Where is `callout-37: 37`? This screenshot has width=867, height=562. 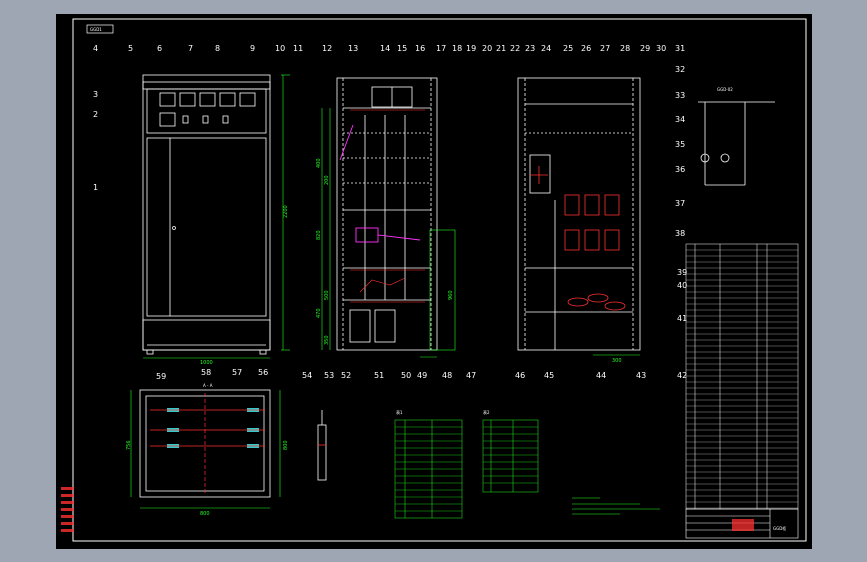 callout-37: 37 is located at coordinates (680, 203).